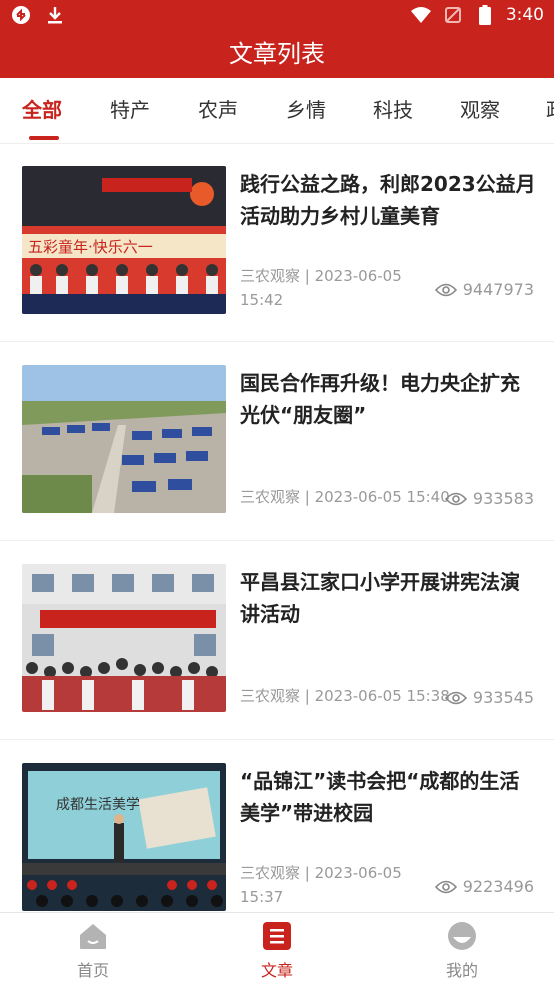 The height and width of the screenshot is (986, 554). Describe the element at coordinates (461, 970) in the screenshot. I see `nav-profile-label: 我的` at that location.